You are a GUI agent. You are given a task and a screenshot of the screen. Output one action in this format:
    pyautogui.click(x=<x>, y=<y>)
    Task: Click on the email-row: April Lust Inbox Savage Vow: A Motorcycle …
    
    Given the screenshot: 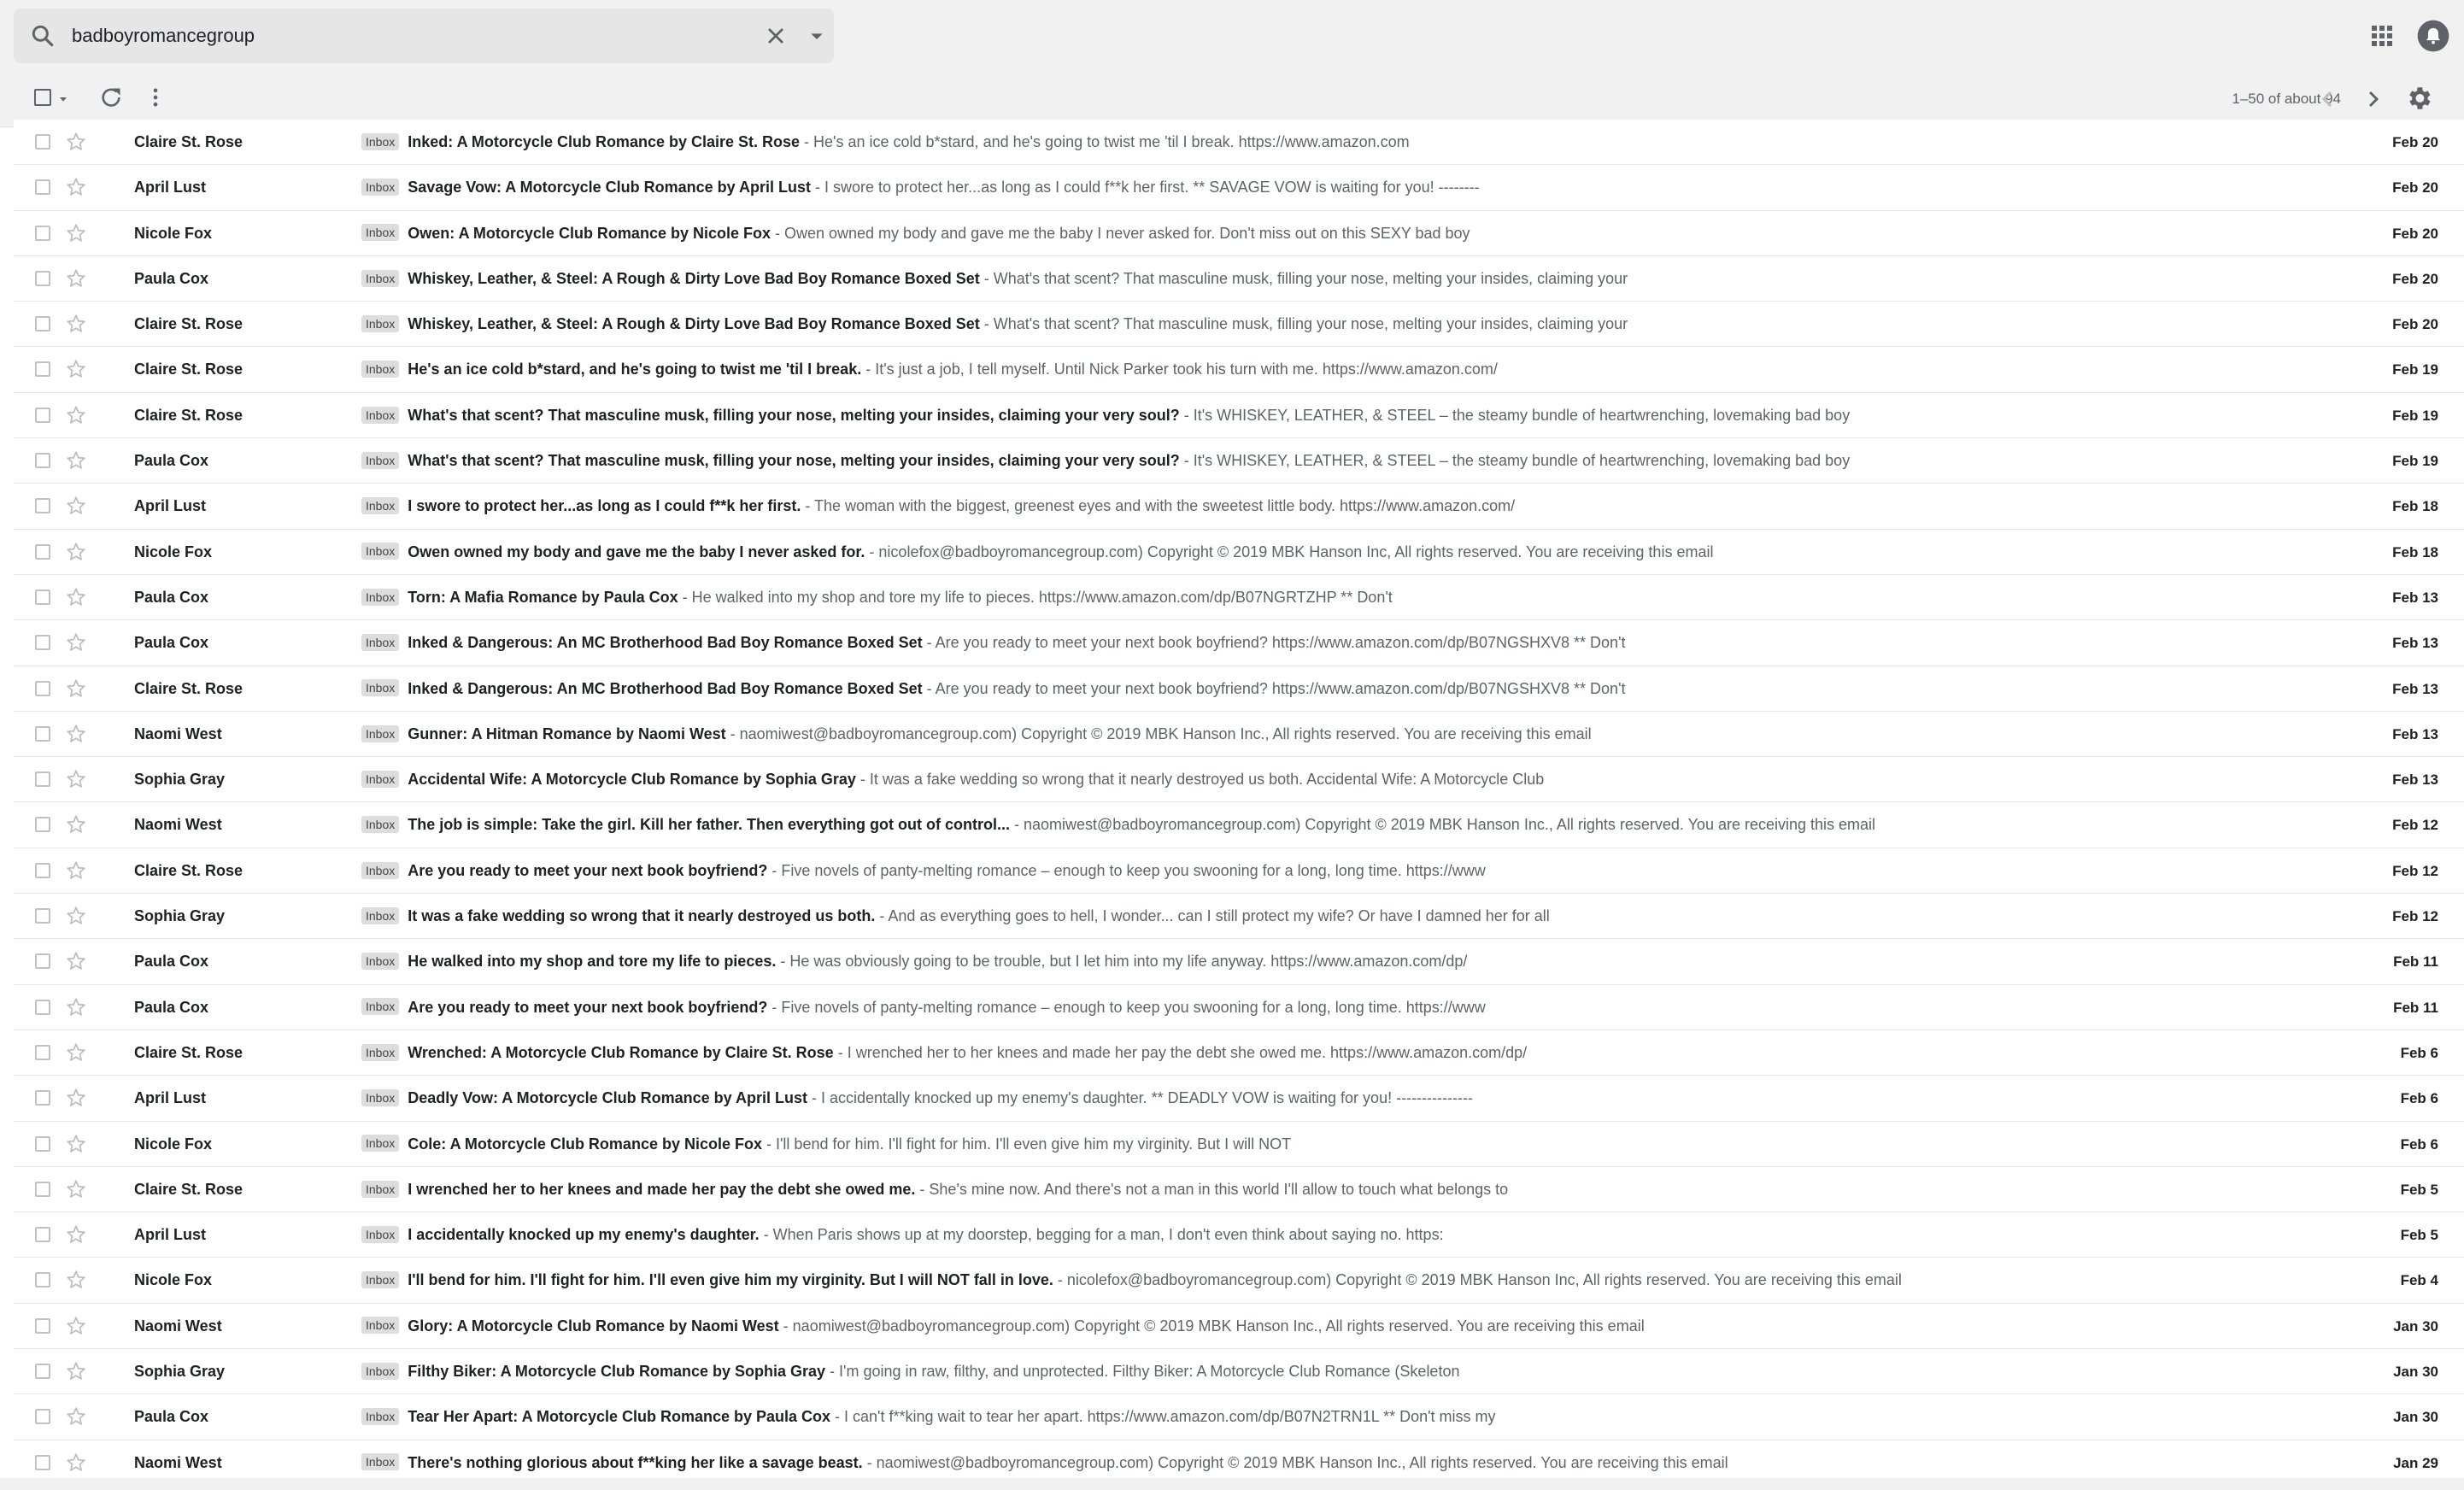 What is the action you would take?
    pyautogui.click(x=1239, y=188)
    